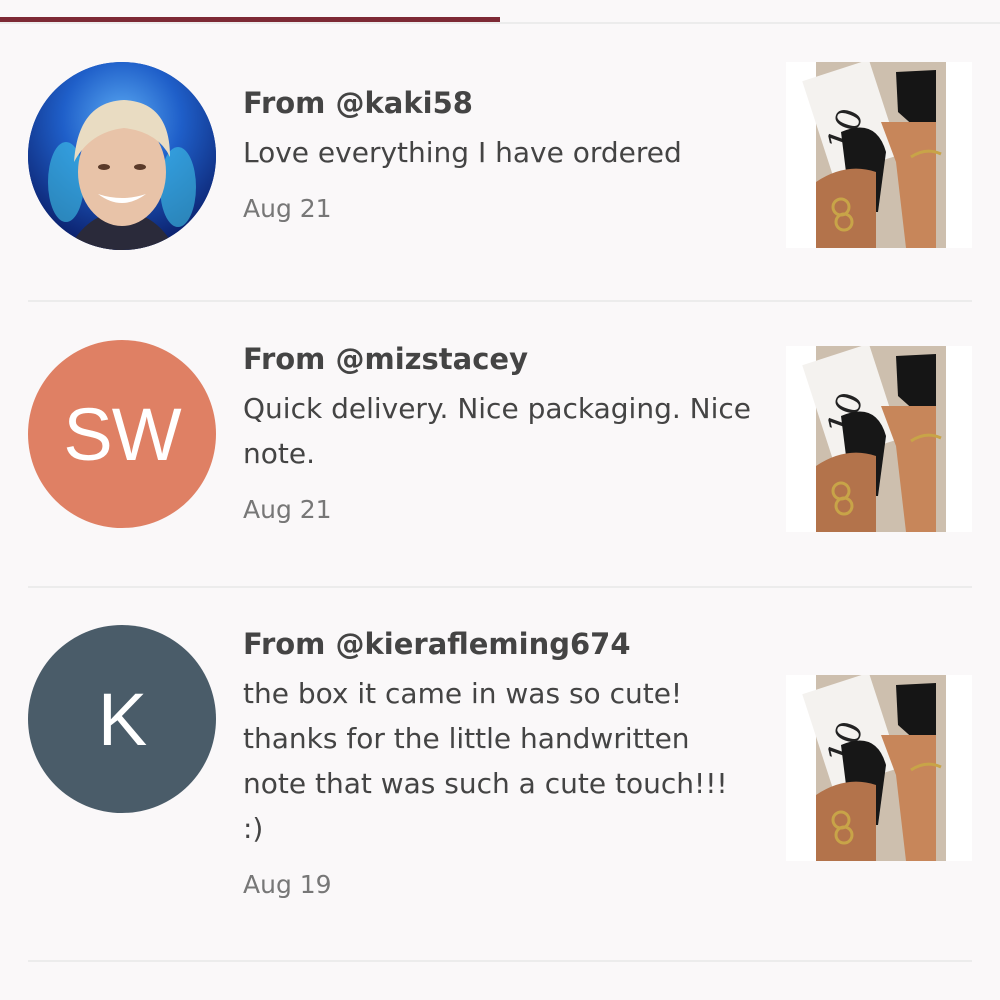  I want to click on reviewer-photo, so click(122, 156).